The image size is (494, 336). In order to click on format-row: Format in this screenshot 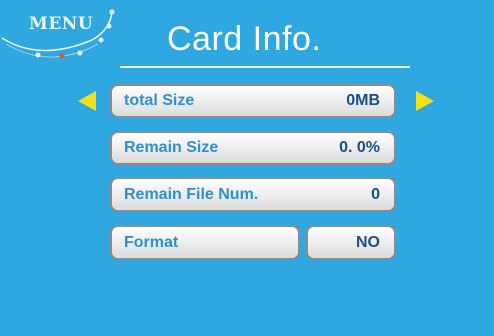, I will do `click(205, 242)`.